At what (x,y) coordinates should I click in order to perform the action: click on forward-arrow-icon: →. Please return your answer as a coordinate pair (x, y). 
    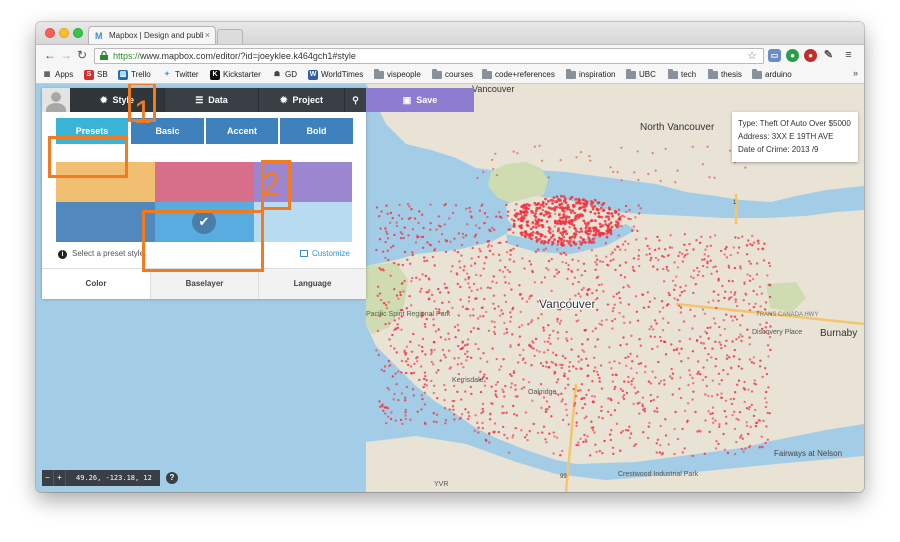
    Looking at the image, I should click on (66, 55).